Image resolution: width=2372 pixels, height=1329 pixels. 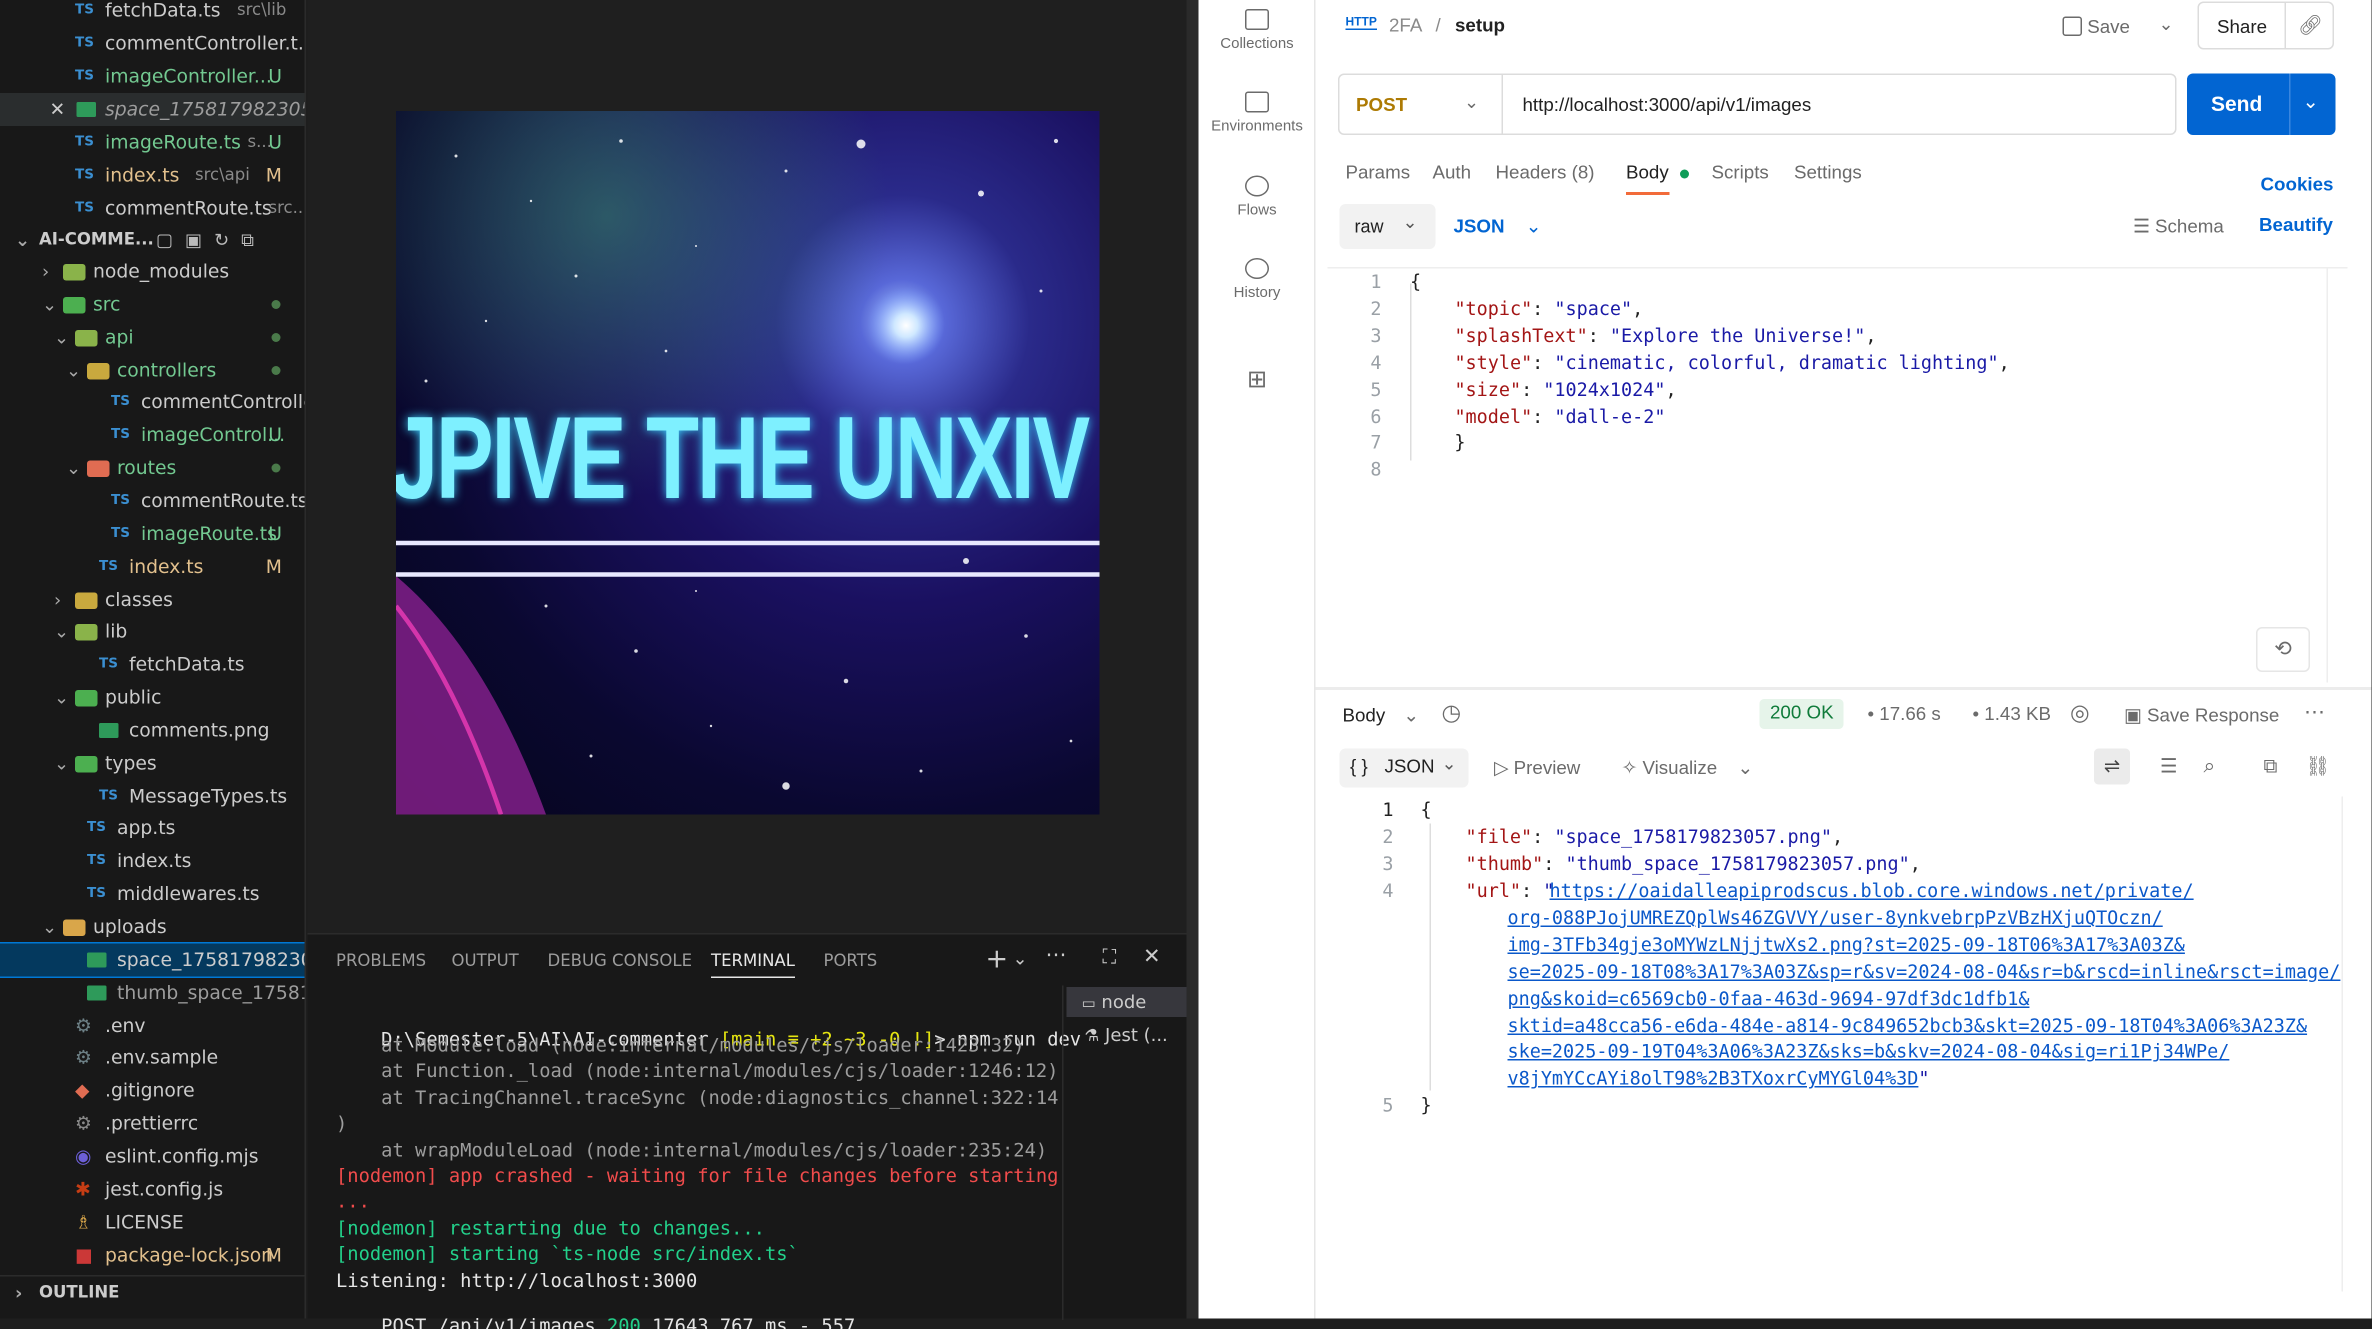 I want to click on sidebar-item-history: History, so click(x=1257, y=280).